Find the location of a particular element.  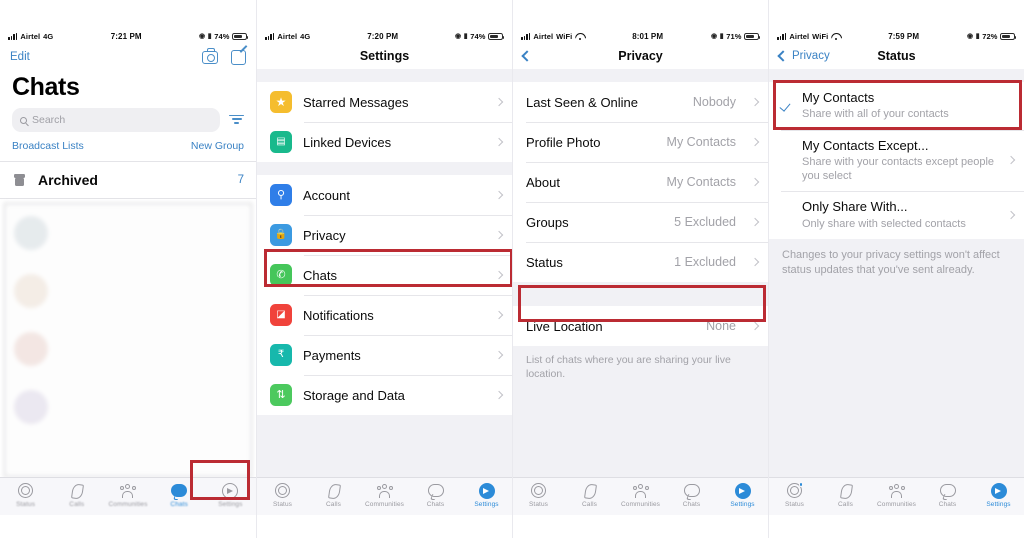

archived-row: Archived 7 is located at coordinates (128, 180).